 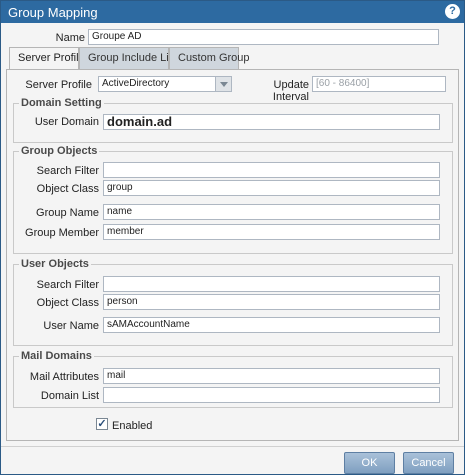 I want to click on user-object-class-input: person, so click(x=271, y=302).